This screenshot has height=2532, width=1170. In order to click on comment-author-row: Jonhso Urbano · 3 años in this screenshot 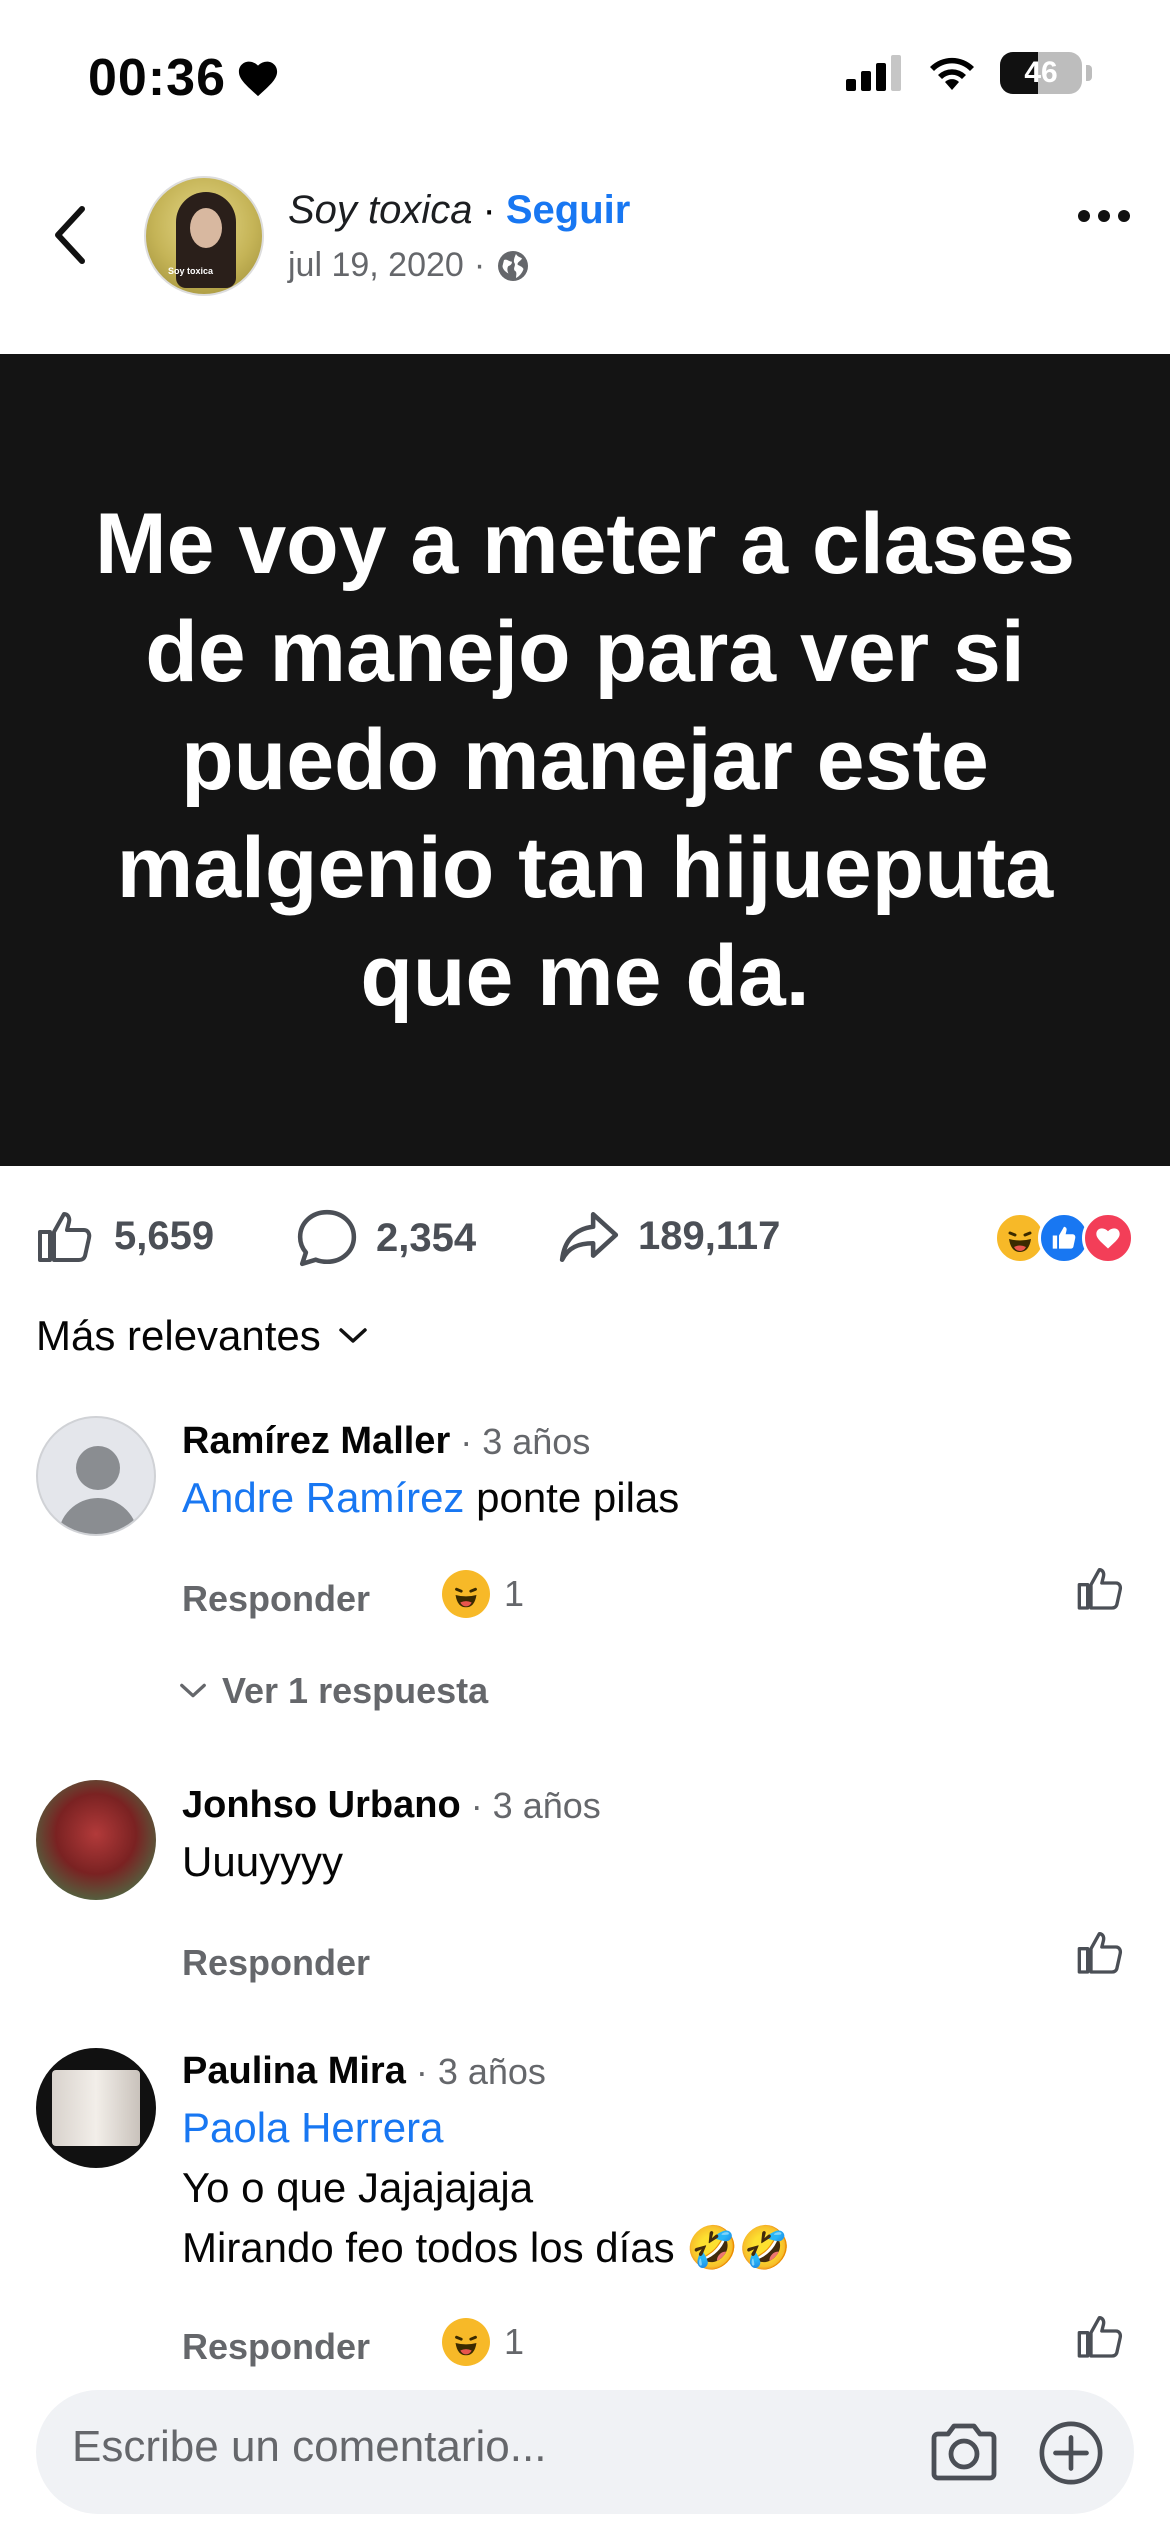, I will do `click(391, 1805)`.